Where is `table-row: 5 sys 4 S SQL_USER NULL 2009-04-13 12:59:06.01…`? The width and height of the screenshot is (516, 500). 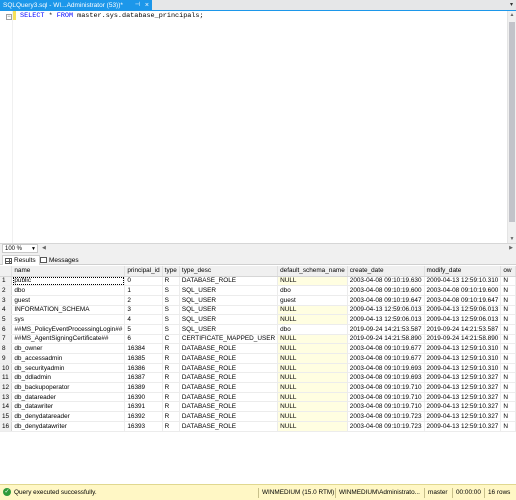
table-row: 5 sys 4 S SQL_USER NULL 2009-04-13 12:59:06.01… is located at coordinates (258, 319).